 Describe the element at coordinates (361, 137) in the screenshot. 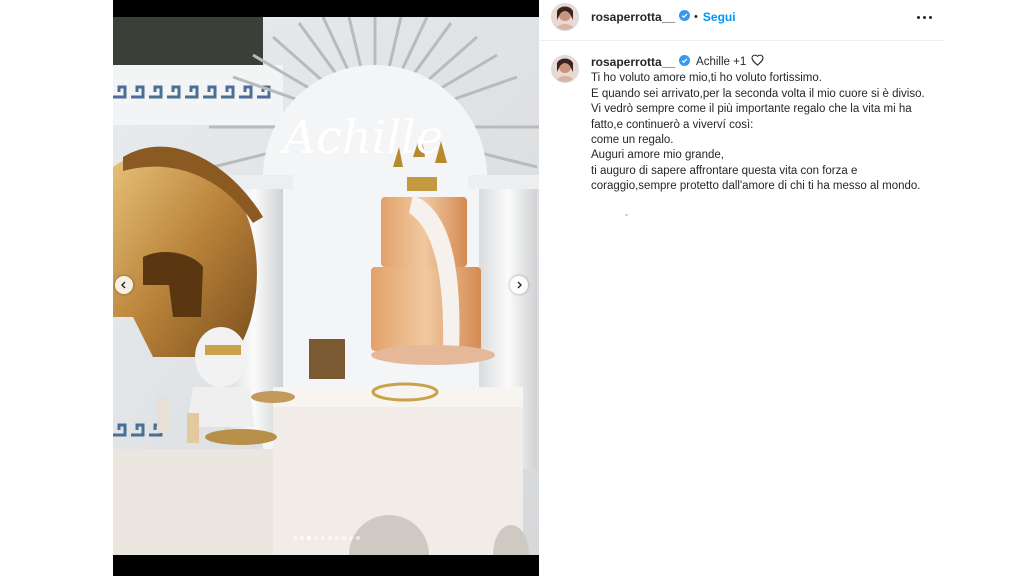

I see `overlay-title: Achille` at that location.